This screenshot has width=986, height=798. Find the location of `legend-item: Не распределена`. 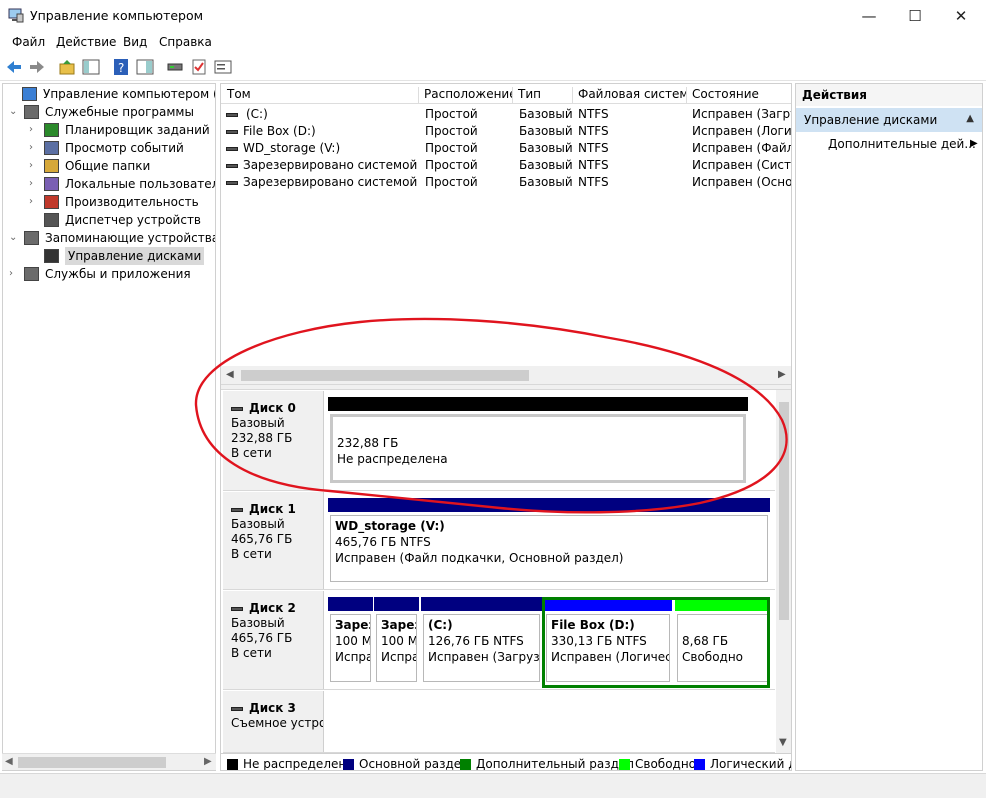

legend-item: Не распределена is located at coordinates (290, 763).